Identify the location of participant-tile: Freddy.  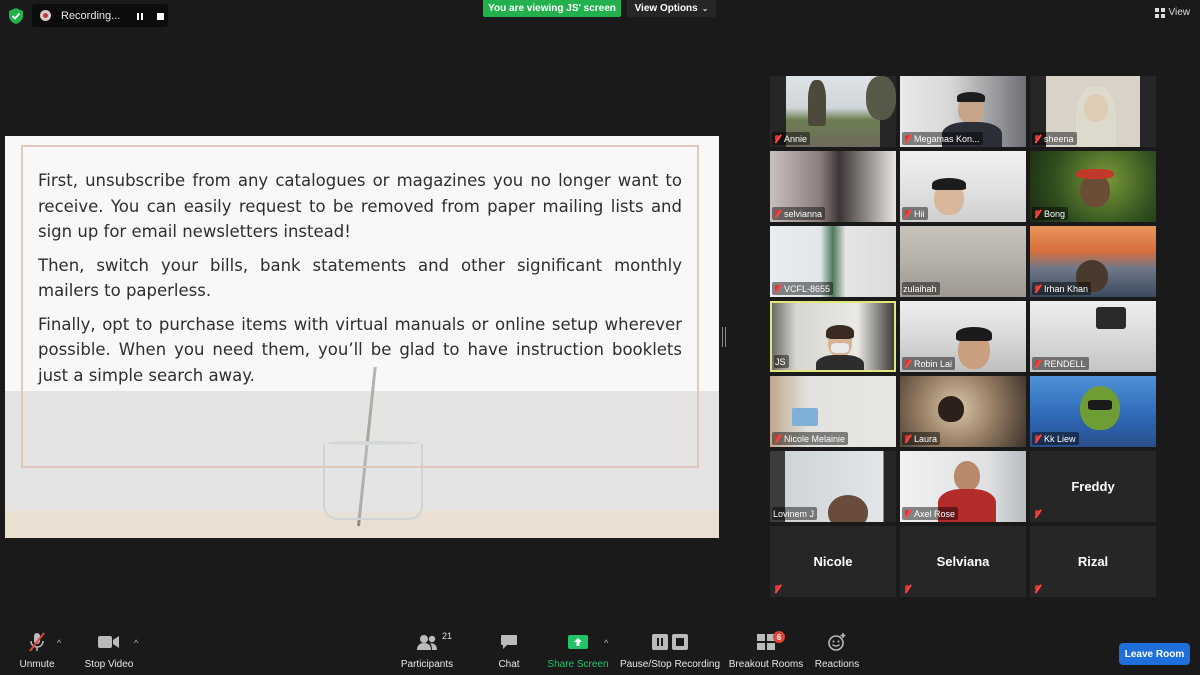
(1093, 486).